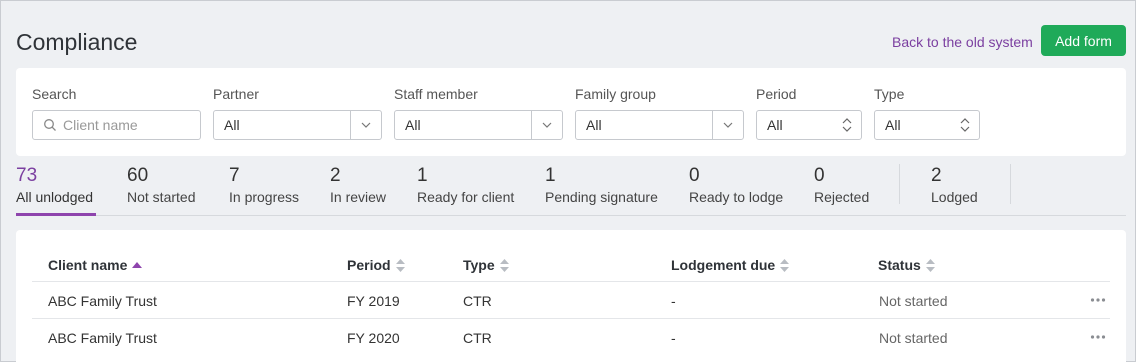  I want to click on staff-value: All, so click(413, 125).